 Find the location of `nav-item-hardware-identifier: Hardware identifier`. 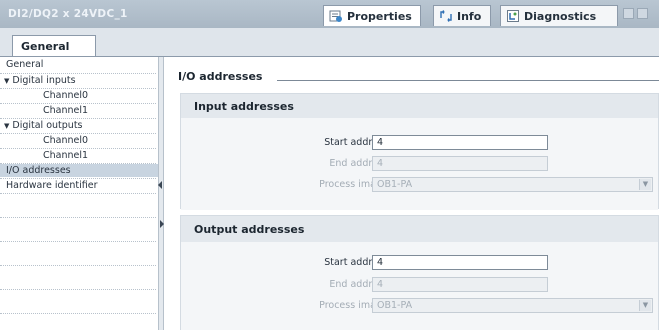

nav-item-hardware-identifier: Hardware identifier is located at coordinates (81, 185).